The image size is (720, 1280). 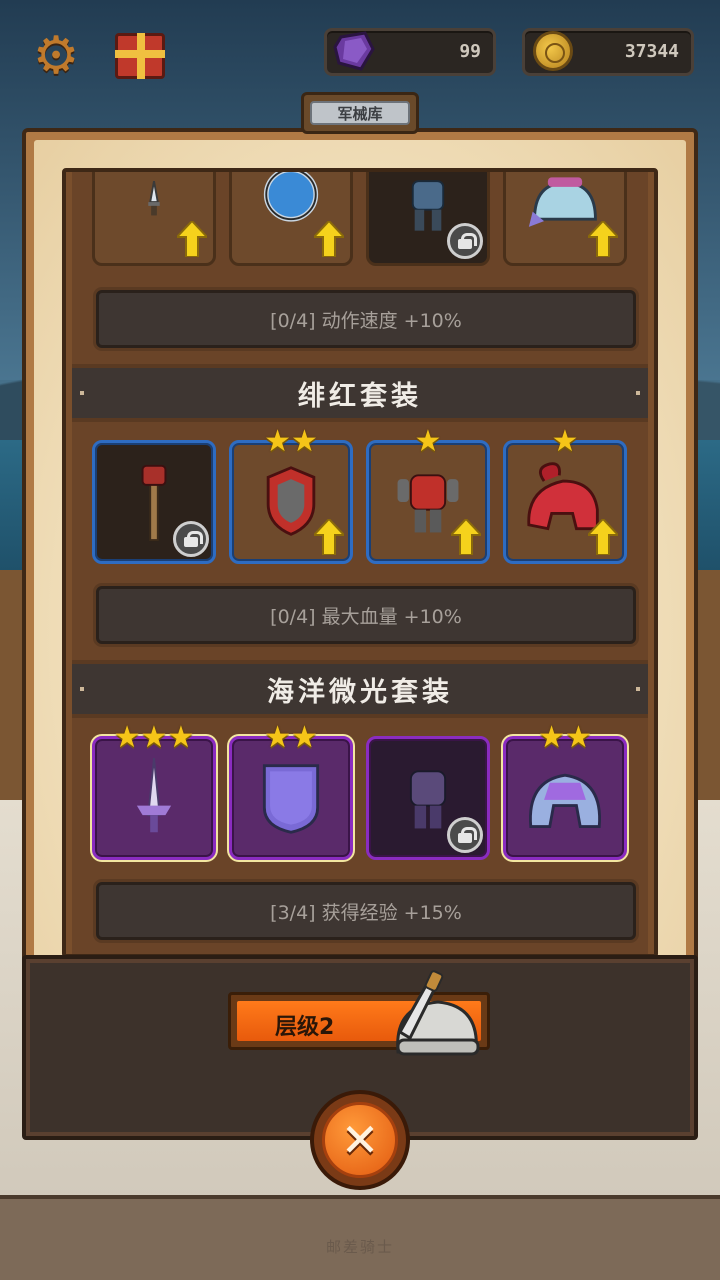 What do you see at coordinates (359, 1247) in the screenshot?
I see `footer-text: 邮差骑士` at bounding box center [359, 1247].